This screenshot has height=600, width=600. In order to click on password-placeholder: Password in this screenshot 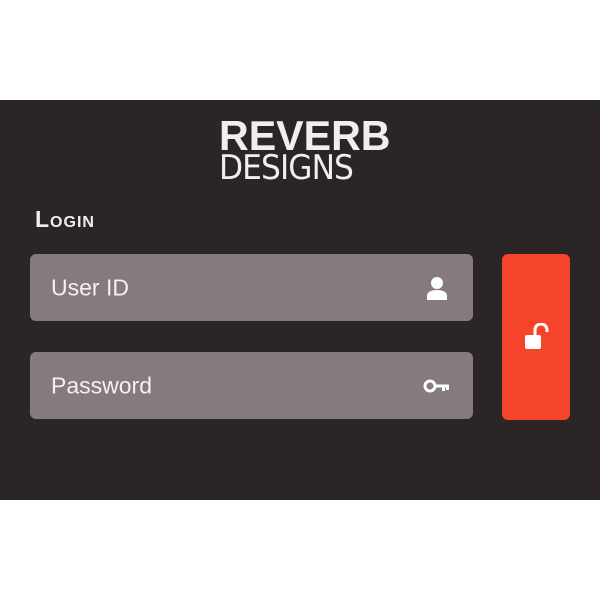, I will do `click(101, 385)`.